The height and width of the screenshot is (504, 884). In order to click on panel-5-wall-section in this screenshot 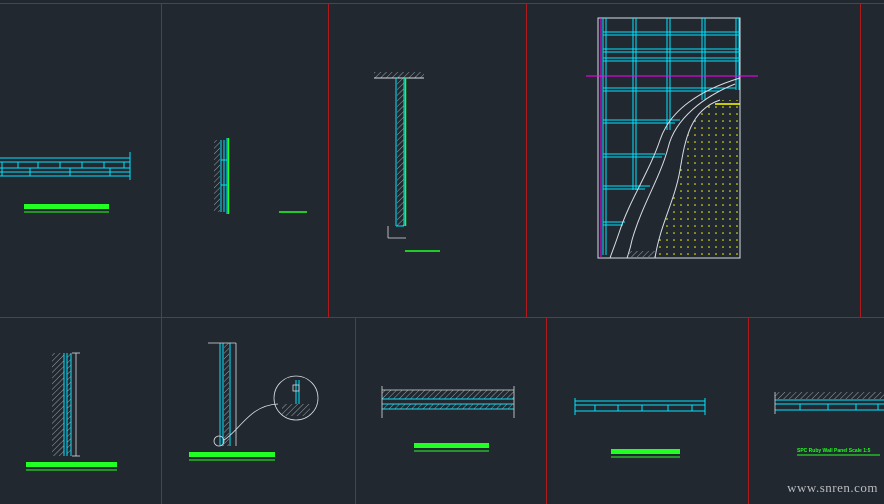, I will do `click(71, 411)`.